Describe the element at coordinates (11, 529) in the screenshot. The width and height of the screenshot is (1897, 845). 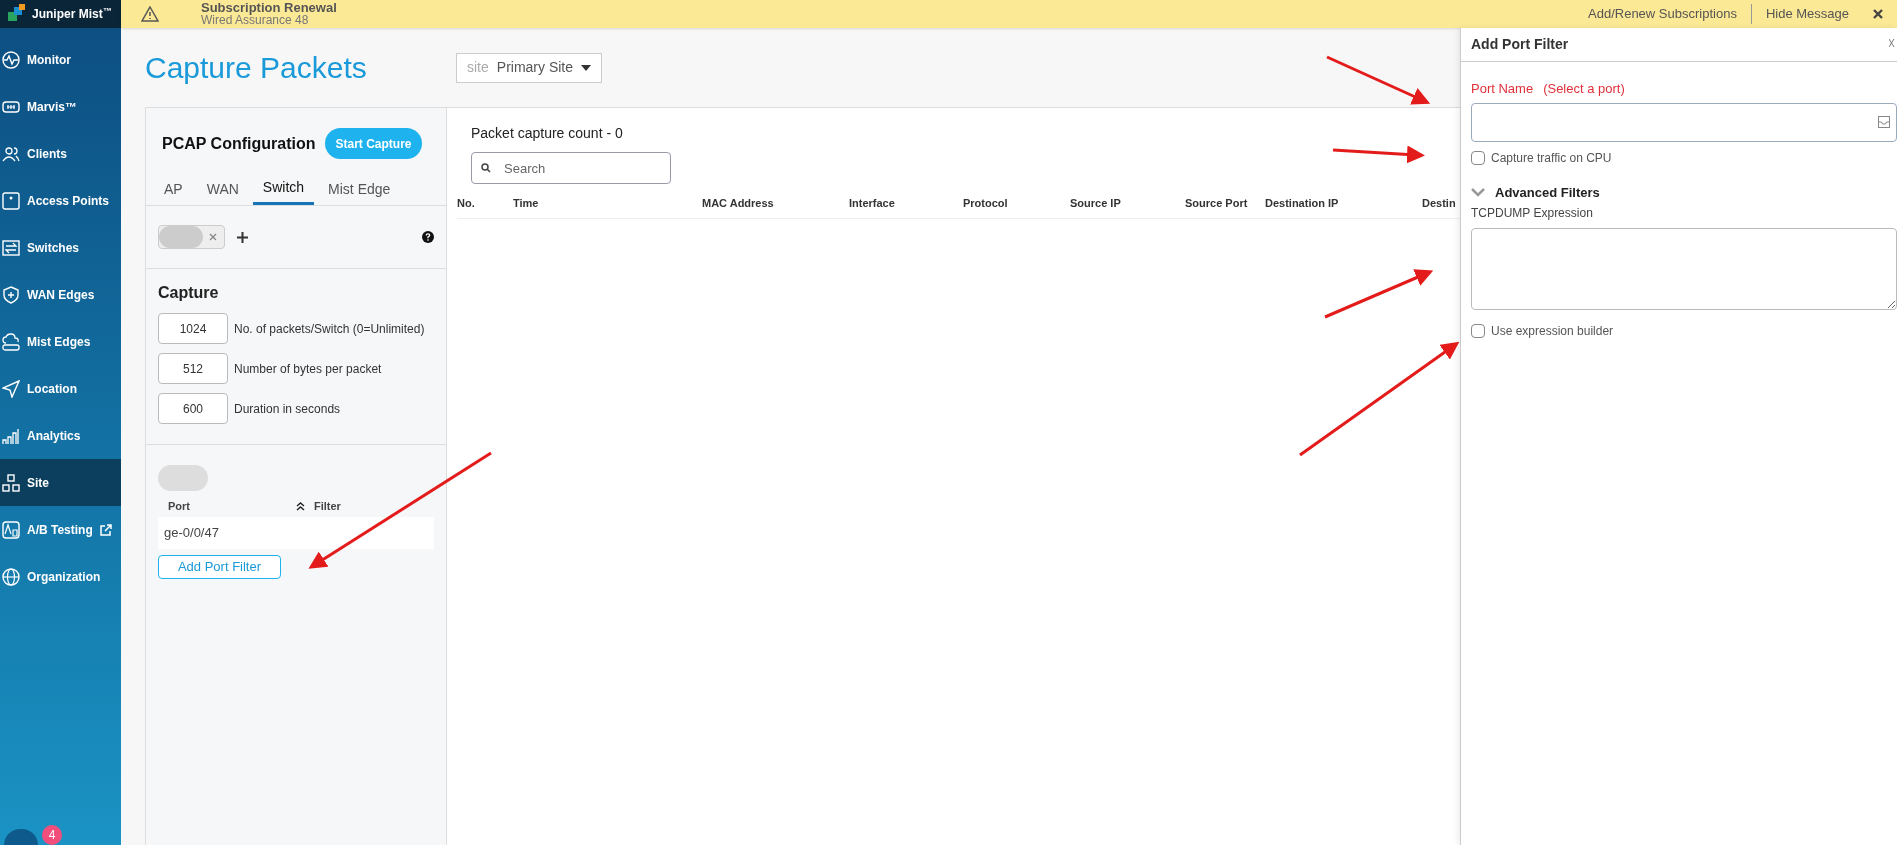
I see `ab-icon` at that location.